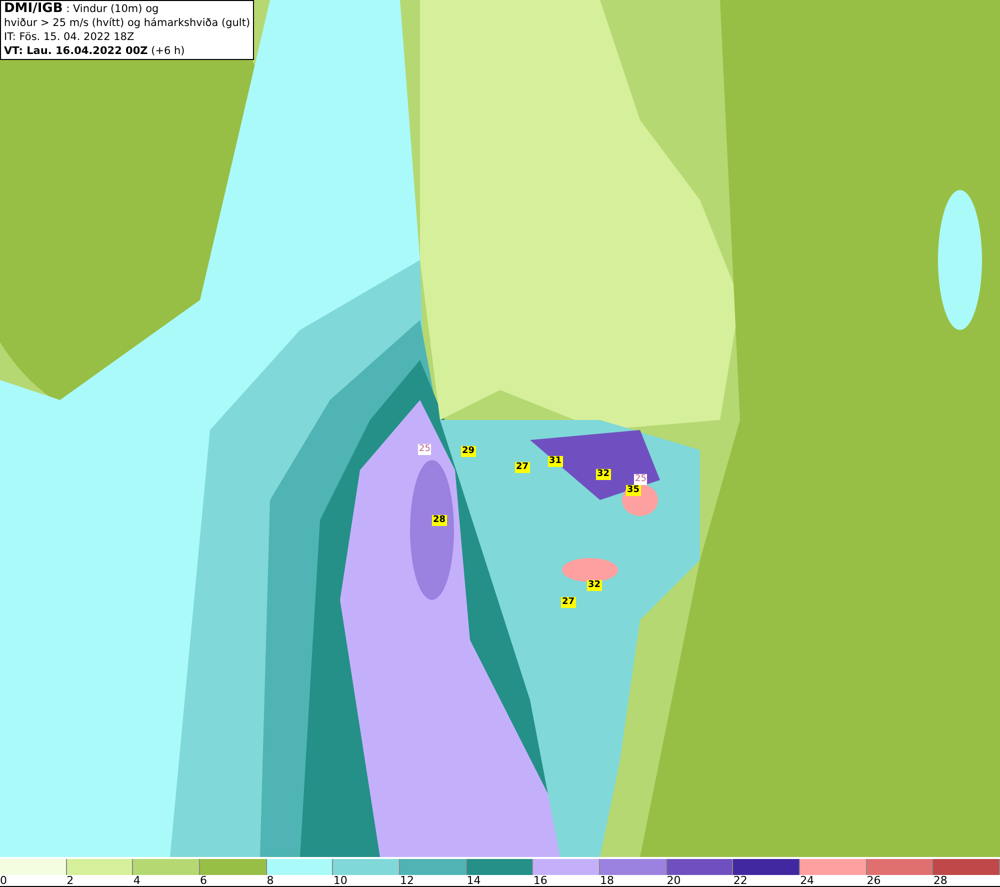 The width and height of the screenshot is (1000, 887). I want to click on tick-label: 0, so click(3, 880).